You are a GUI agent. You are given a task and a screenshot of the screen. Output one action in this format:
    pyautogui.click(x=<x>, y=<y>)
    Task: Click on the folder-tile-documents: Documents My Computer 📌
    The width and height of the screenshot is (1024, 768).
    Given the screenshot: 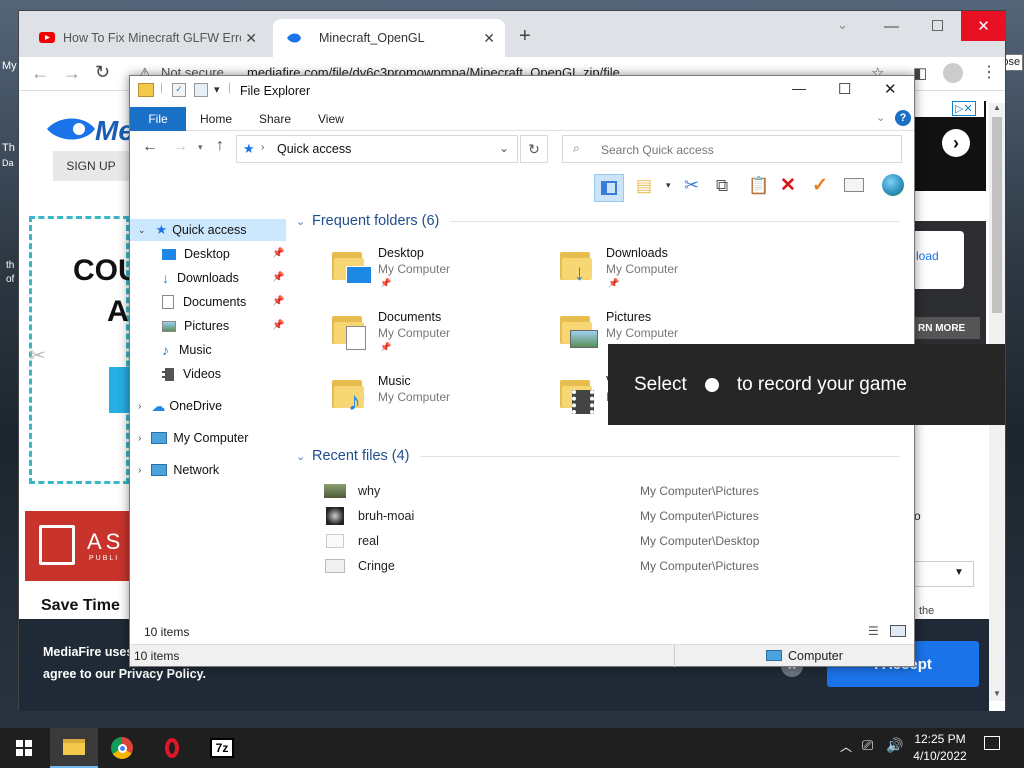 What is the action you would take?
    pyautogui.click(x=428, y=334)
    